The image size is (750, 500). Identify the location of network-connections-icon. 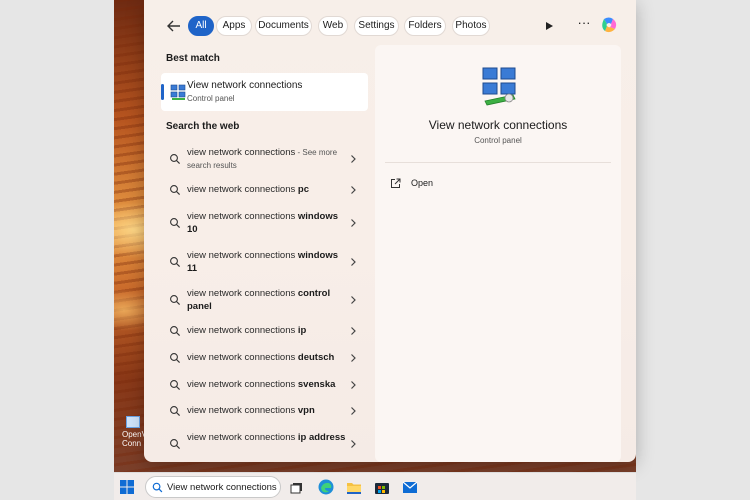
(178, 92).